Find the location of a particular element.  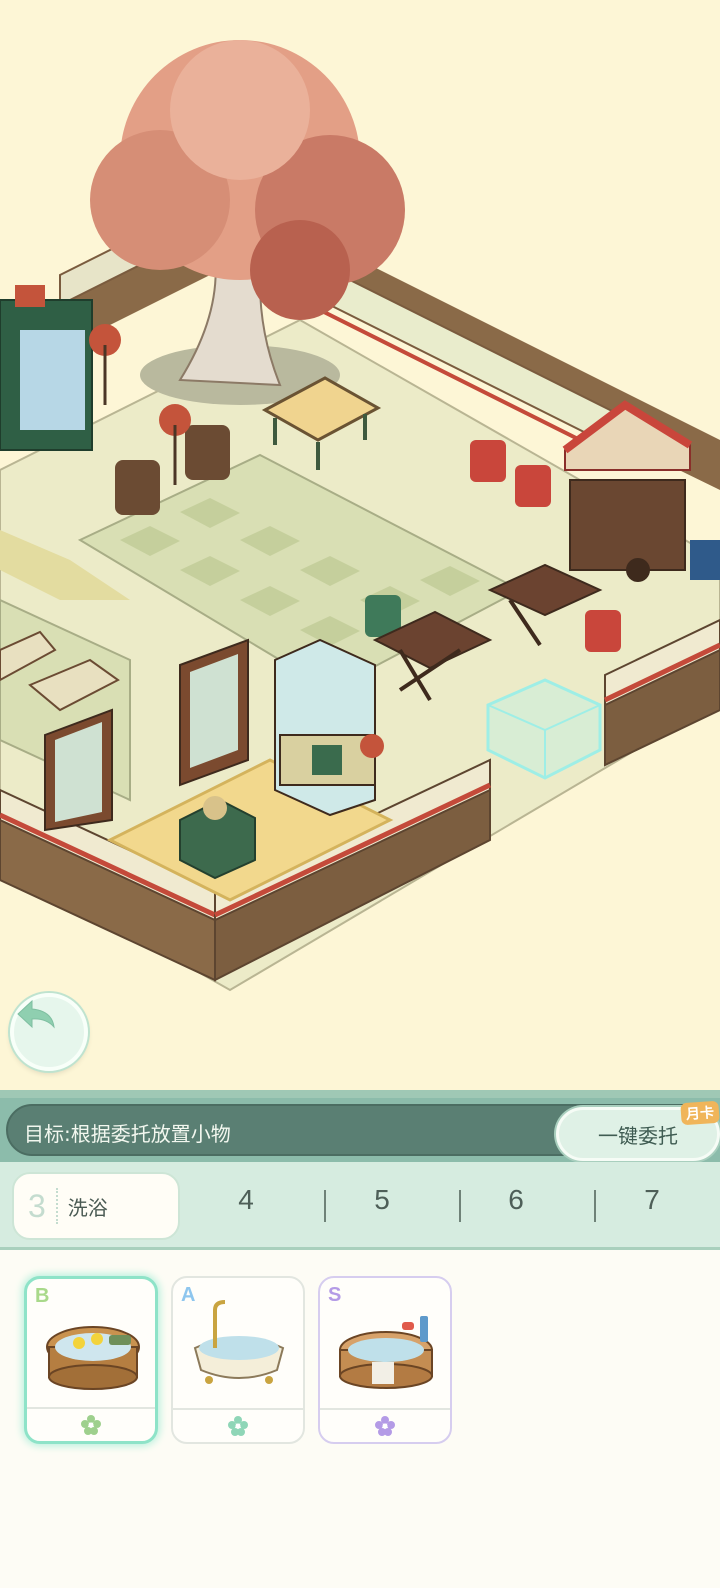

tab-7: 7 is located at coordinates (652, 1200).